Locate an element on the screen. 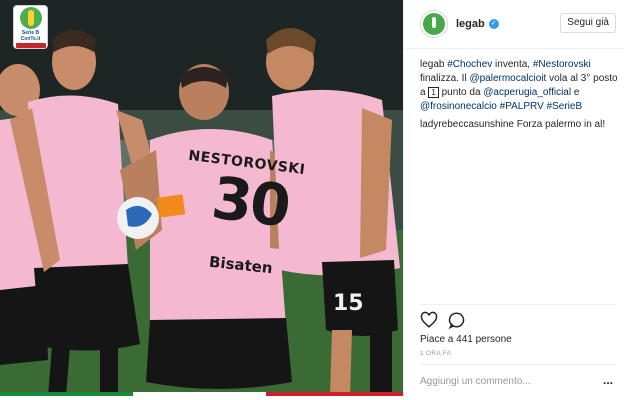  tricolor-strip is located at coordinates (201, 394).